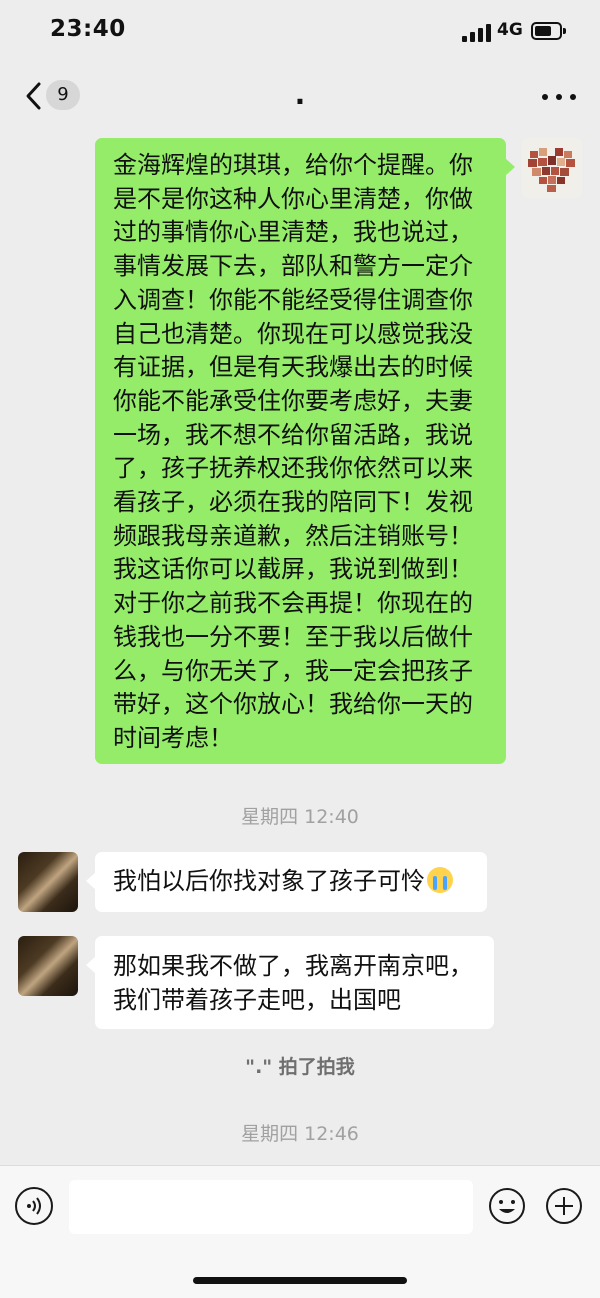 Image resolution: width=600 pixels, height=1298 pixels. I want to click on message-line: 是不是你这种人你心里清楚，你做, so click(293, 198).